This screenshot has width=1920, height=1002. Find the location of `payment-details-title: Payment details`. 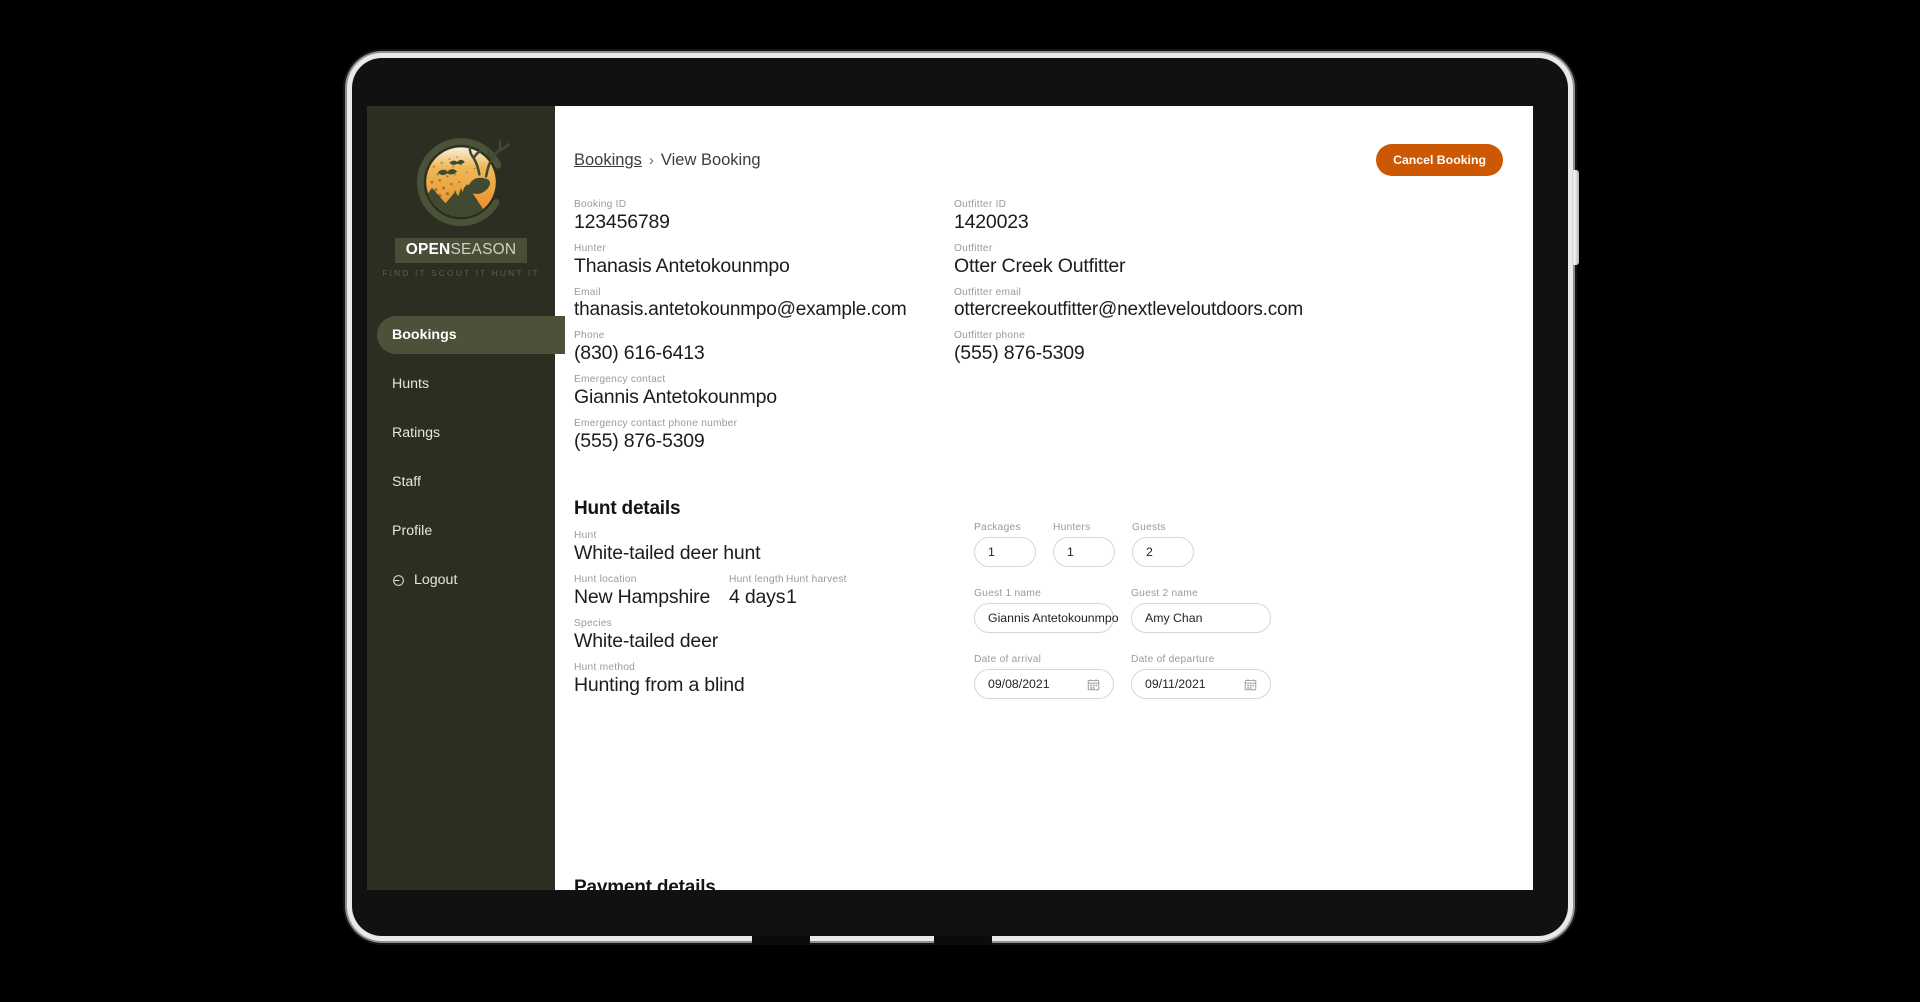

payment-details-title: Payment details is located at coordinates (645, 883).